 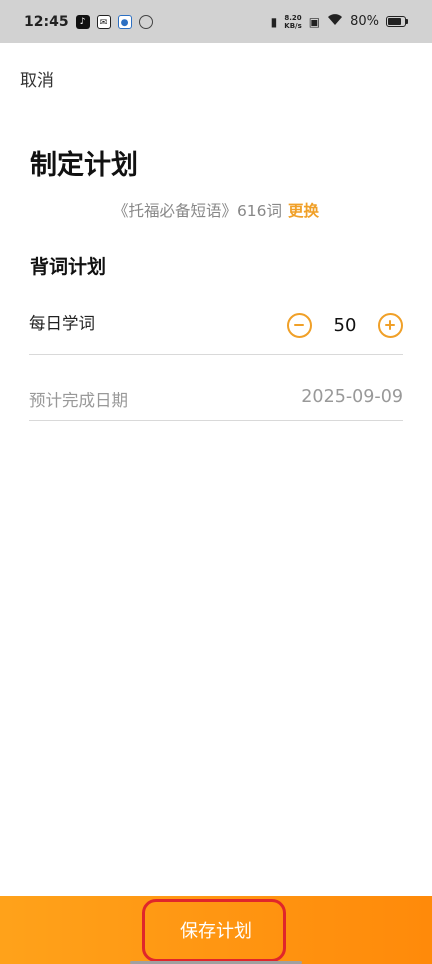 I want to click on notification-app-icon: ●, so click(x=124, y=21).